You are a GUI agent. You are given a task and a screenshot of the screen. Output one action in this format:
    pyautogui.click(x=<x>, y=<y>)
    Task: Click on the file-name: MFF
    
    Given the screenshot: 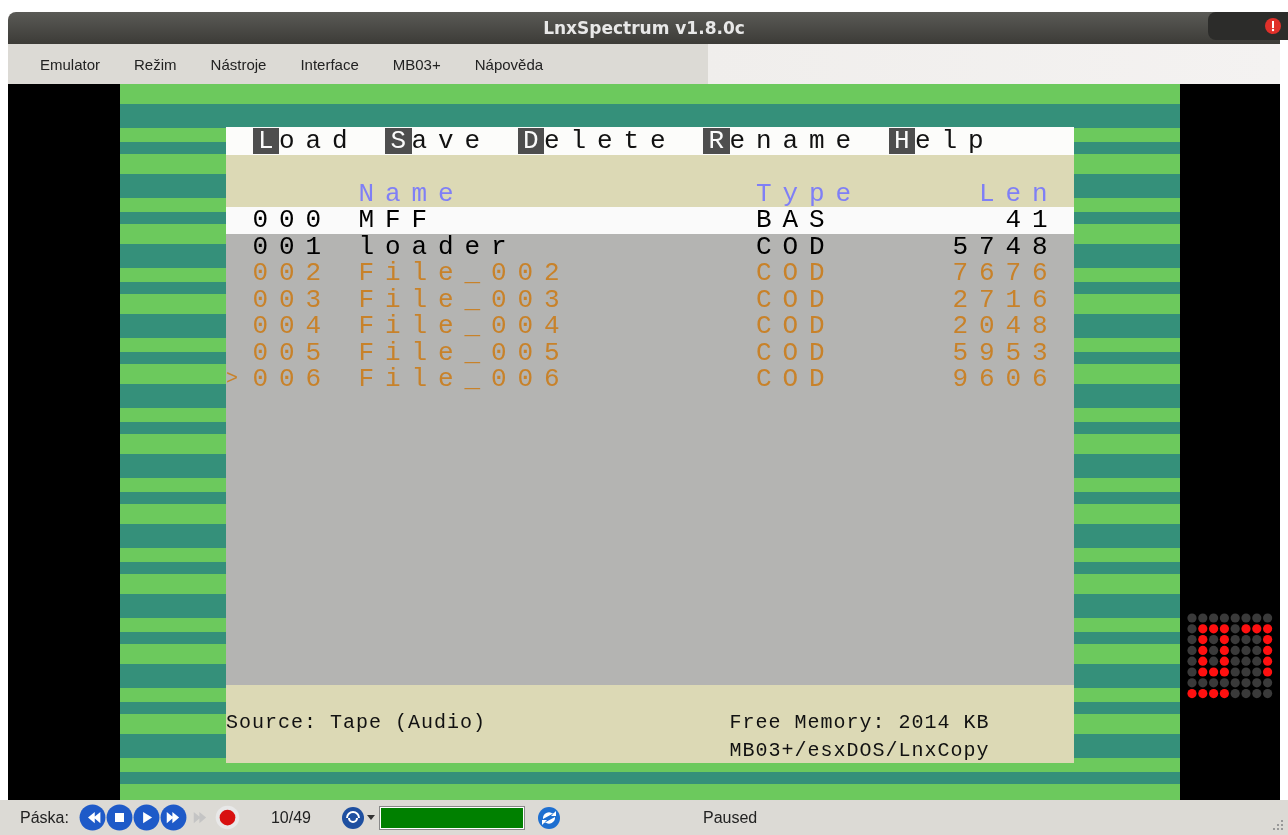 What is the action you would take?
    pyautogui.click(x=398, y=220)
    